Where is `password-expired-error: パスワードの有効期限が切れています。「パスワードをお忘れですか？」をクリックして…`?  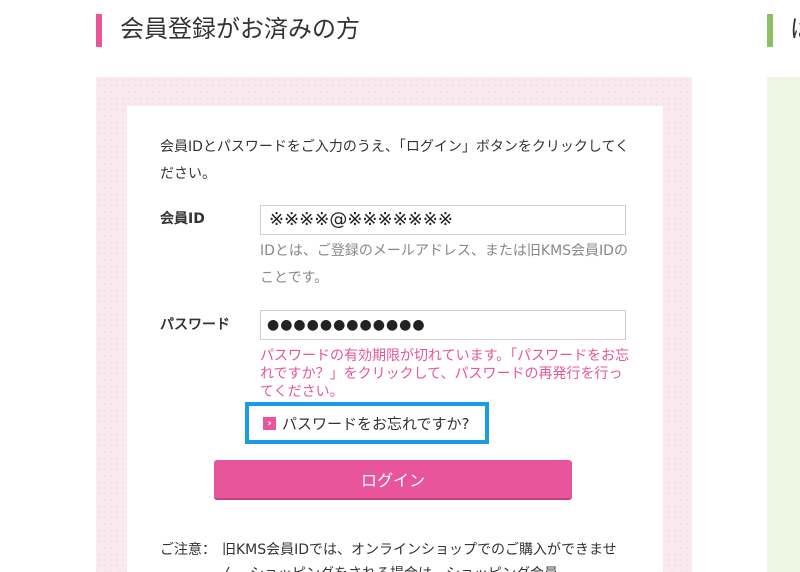
password-expired-error: パスワードの有効期限が切れています。「パスワードをお忘れですか？」をクリックして… is located at coordinates (445, 373).